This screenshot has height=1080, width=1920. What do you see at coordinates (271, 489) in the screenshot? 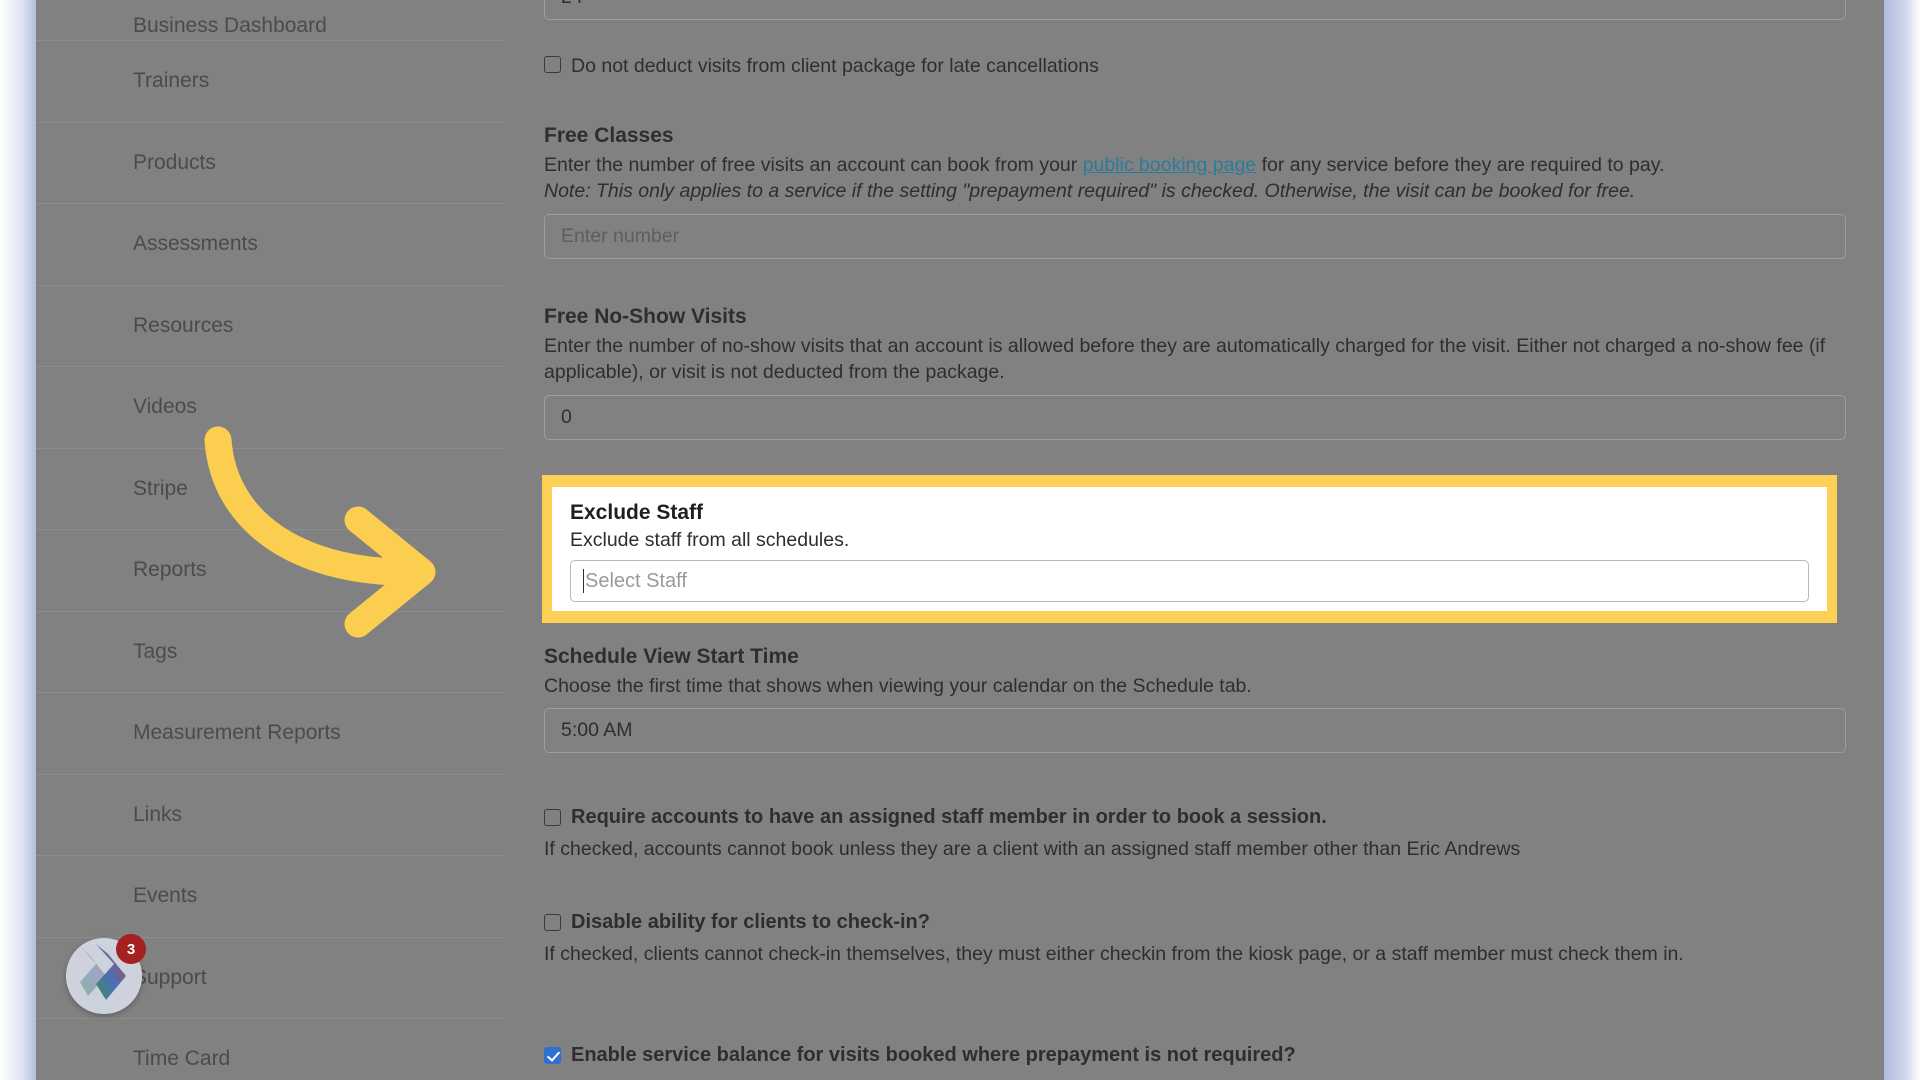
I see `sidebar-item-stripe: Stripe` at bounding box center [271, 489].